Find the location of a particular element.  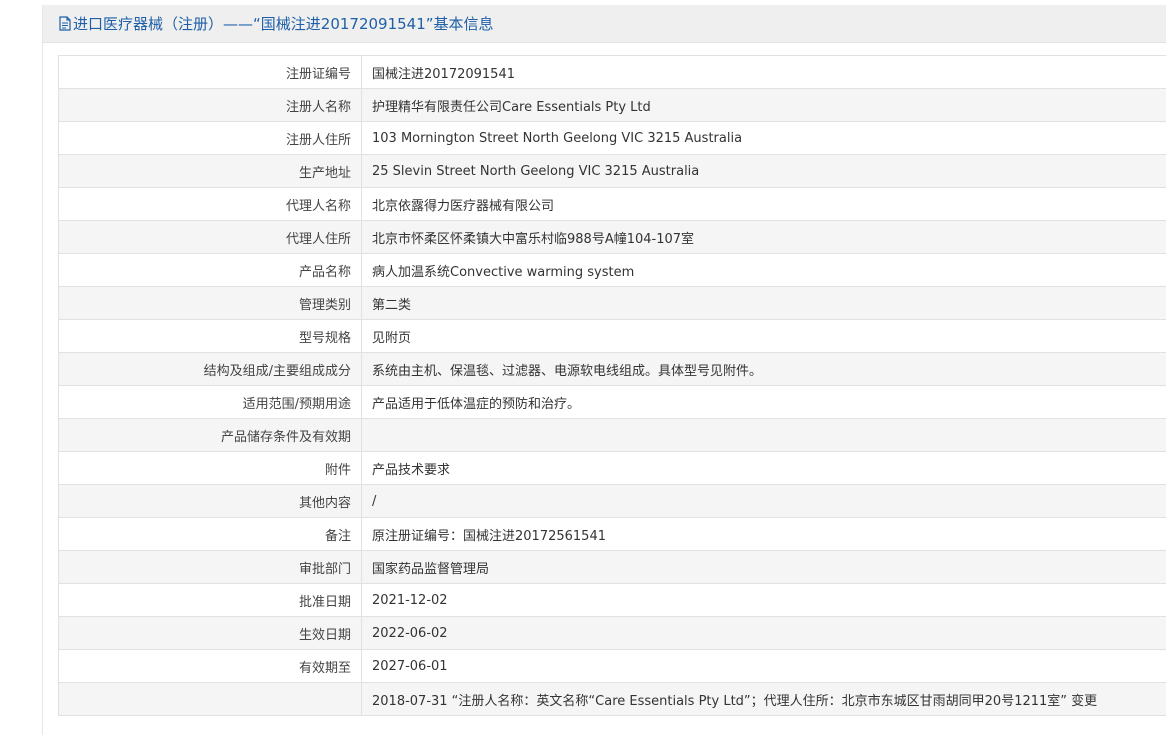

page-title: 进口医疗器械（注册）——“国械注进20172091541”基本信息 is located at coordinates (283, 24).